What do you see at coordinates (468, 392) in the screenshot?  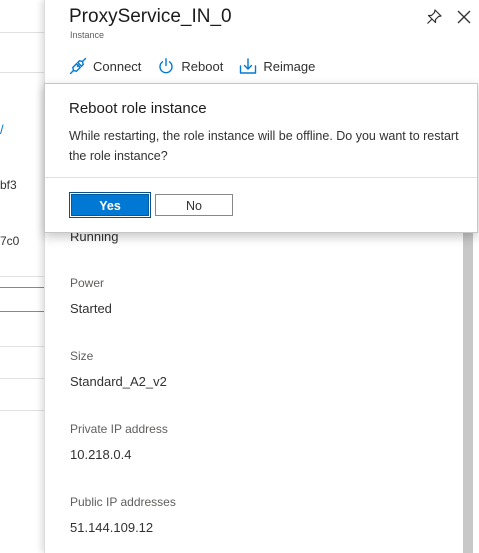 I see `scrollbar` at bounding box center [468, 392].